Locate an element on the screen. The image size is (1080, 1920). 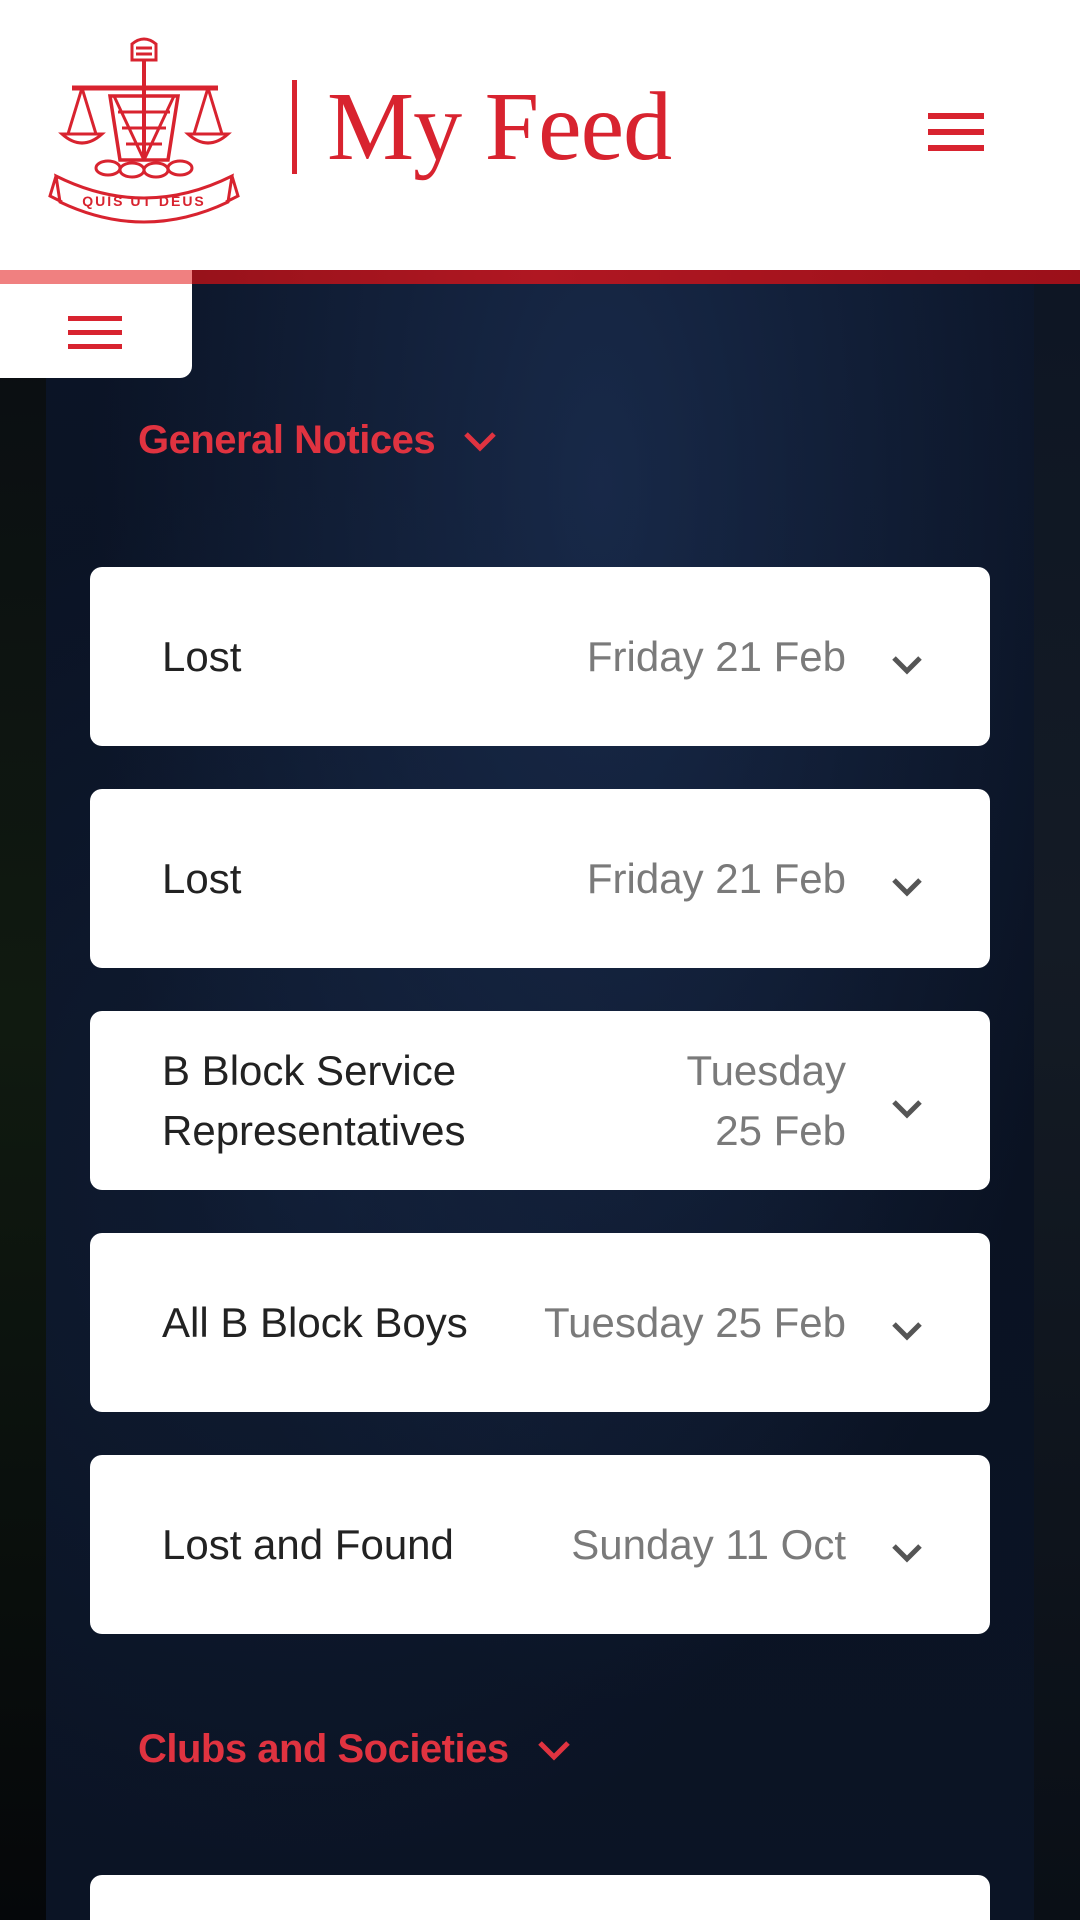
drawer-toggle-button is located at coordinates (96, 331).